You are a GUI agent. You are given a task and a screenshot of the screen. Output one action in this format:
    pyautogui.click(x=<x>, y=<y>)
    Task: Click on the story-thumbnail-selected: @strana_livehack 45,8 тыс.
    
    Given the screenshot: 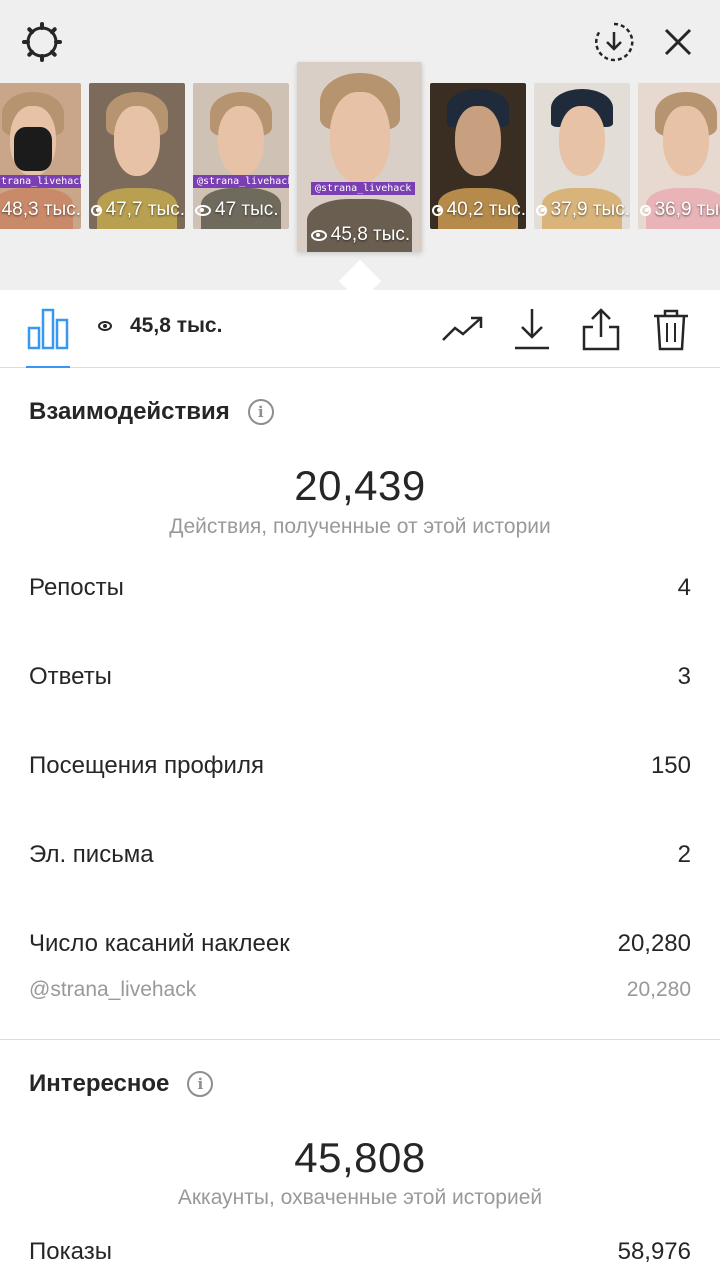 What is the action you would take?
    pyautogui.click(x=359, y=157)
    